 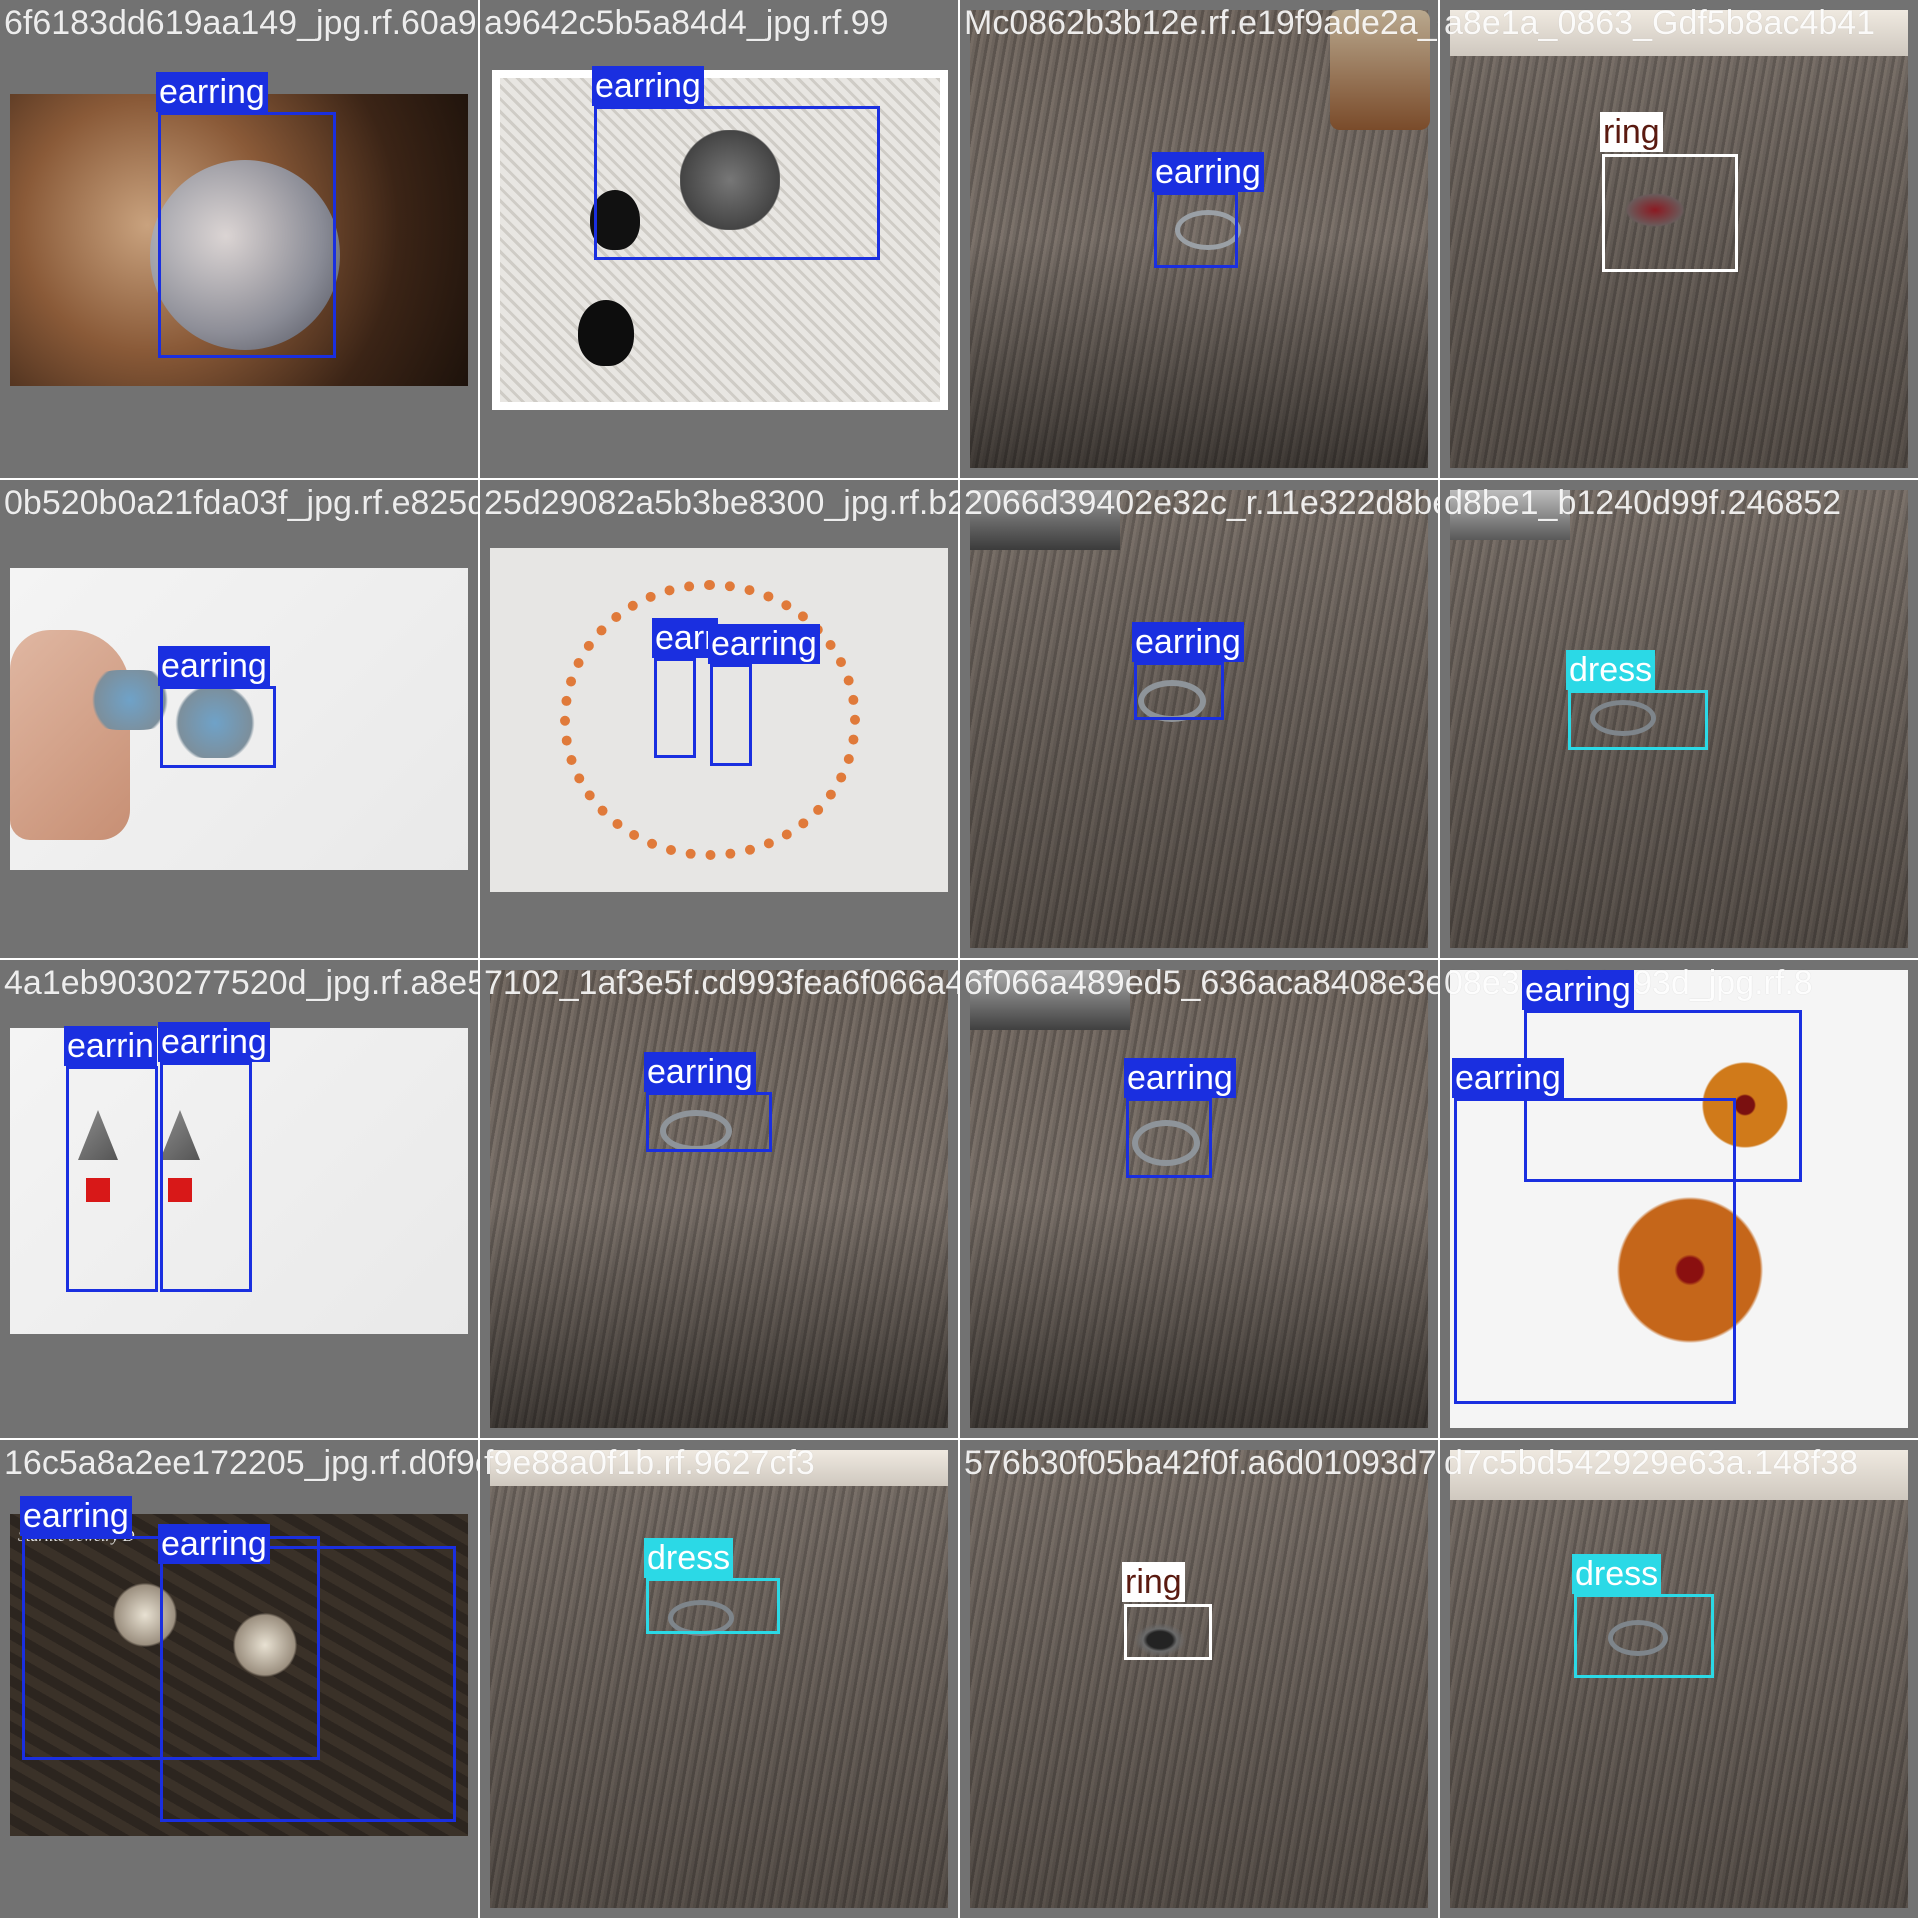 I want to click on tile-title: d7c5bd542929e63a.148f38, so click(x=1651, y=1463).